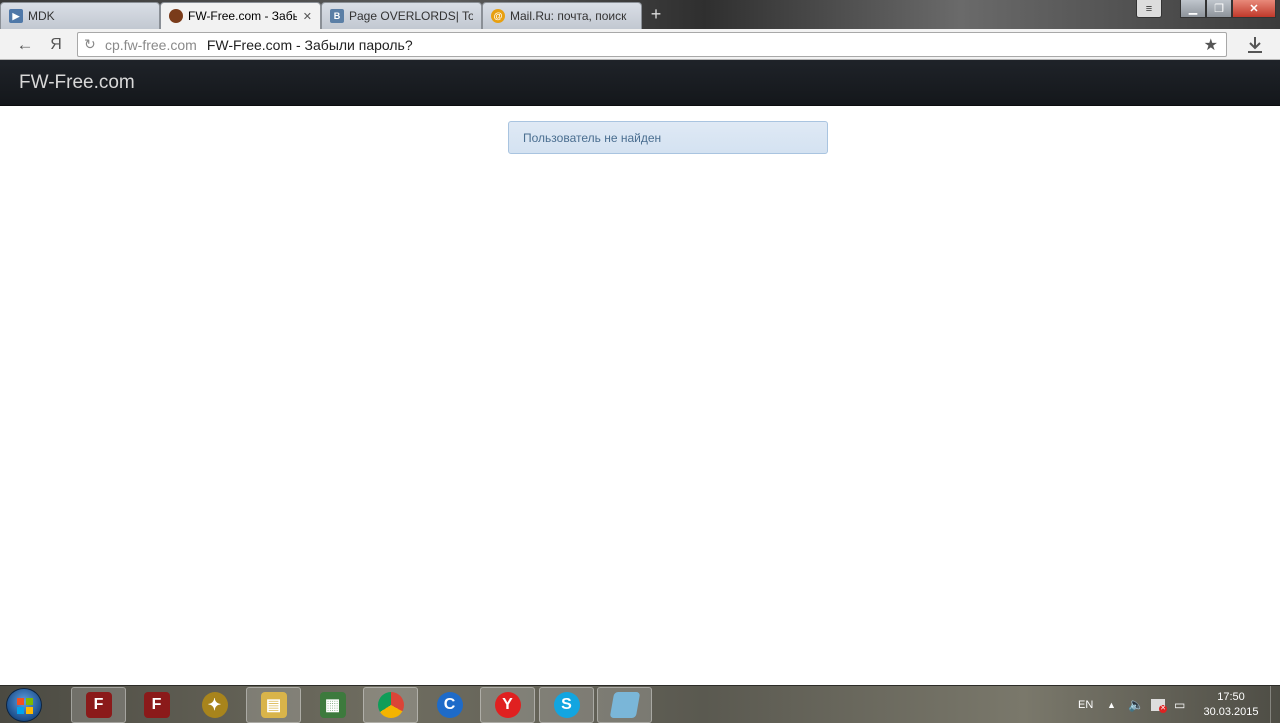 The image size is (1280, 723). I want to click on clock-time: 17:50, so click(1231, 697).